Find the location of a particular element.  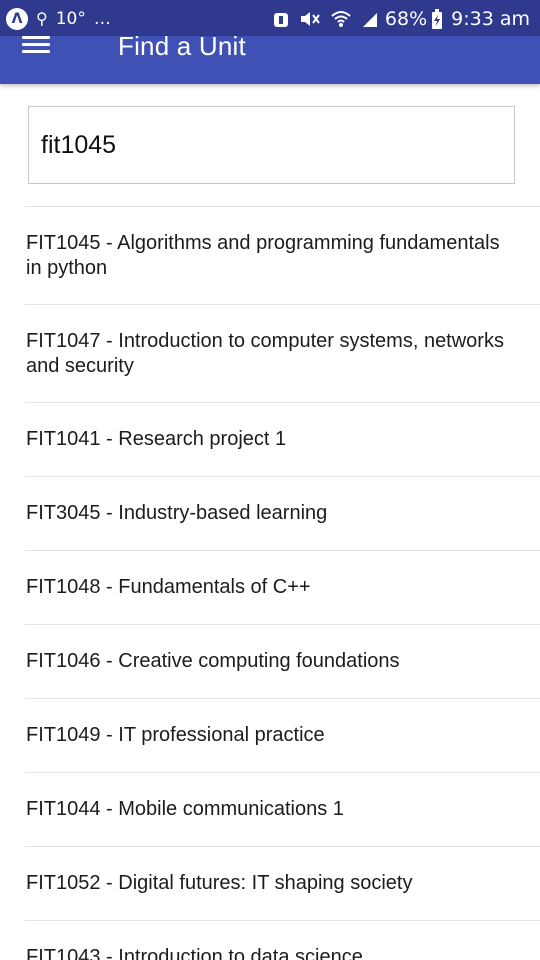

list-item-label: FIT3045 - Industry-based learning is located at coordinates (177, 513).